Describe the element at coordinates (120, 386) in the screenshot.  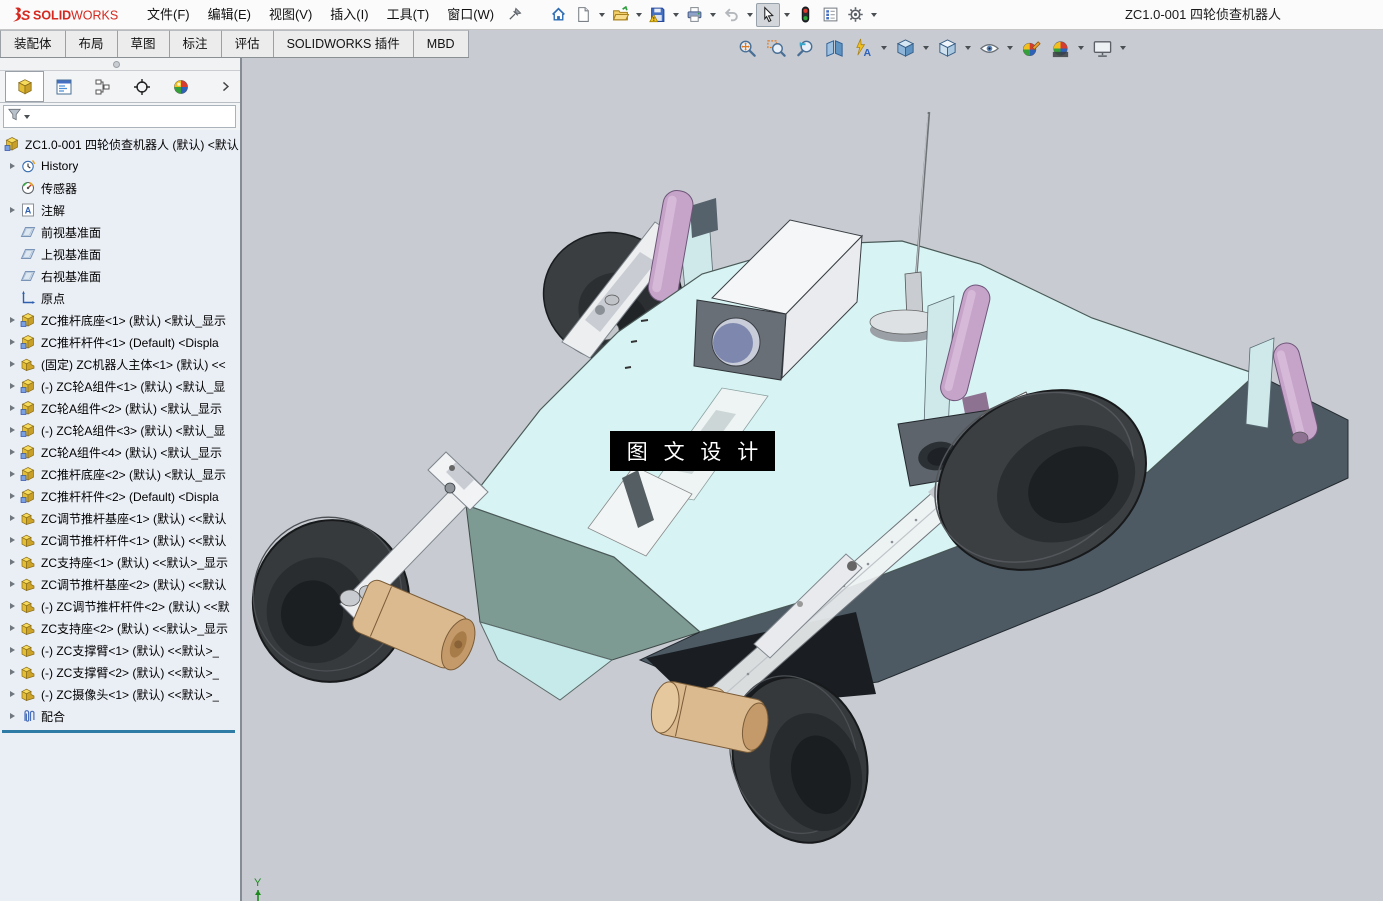
I see `tree-item-11: (-) ZC轮A组件<1> (默认) <默认_显` at that location.